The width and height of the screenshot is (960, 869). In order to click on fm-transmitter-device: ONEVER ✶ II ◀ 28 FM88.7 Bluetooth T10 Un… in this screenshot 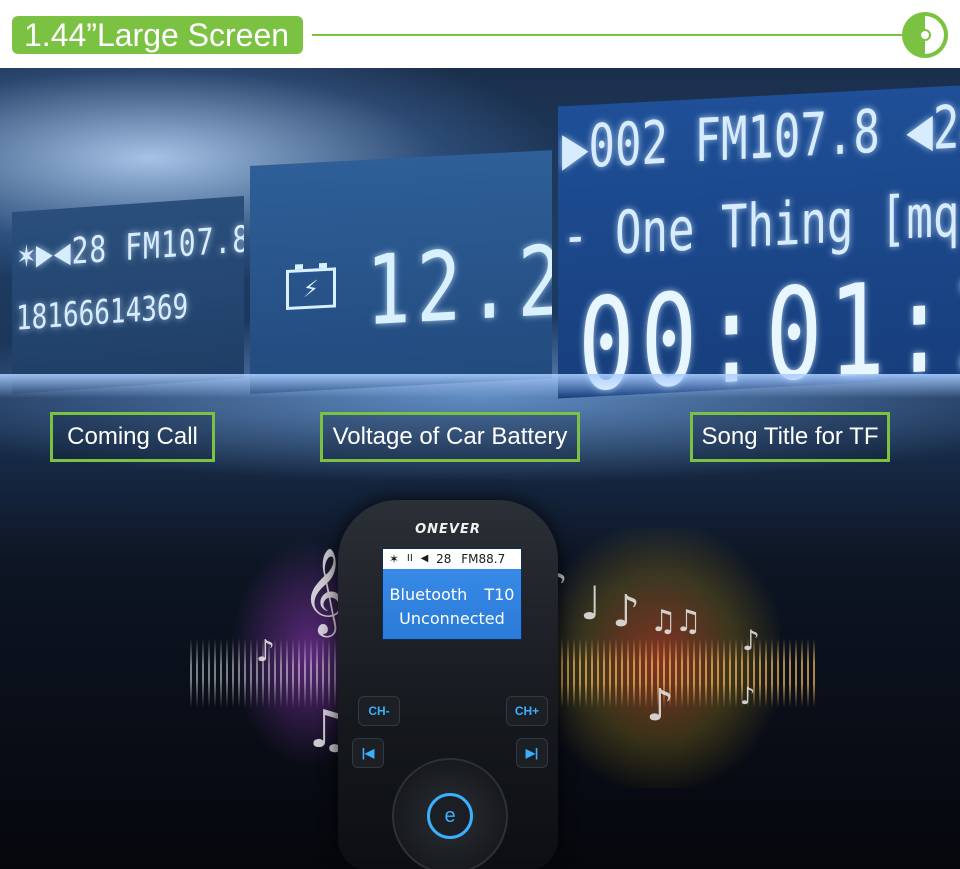, I will do `click(448, 684)`.